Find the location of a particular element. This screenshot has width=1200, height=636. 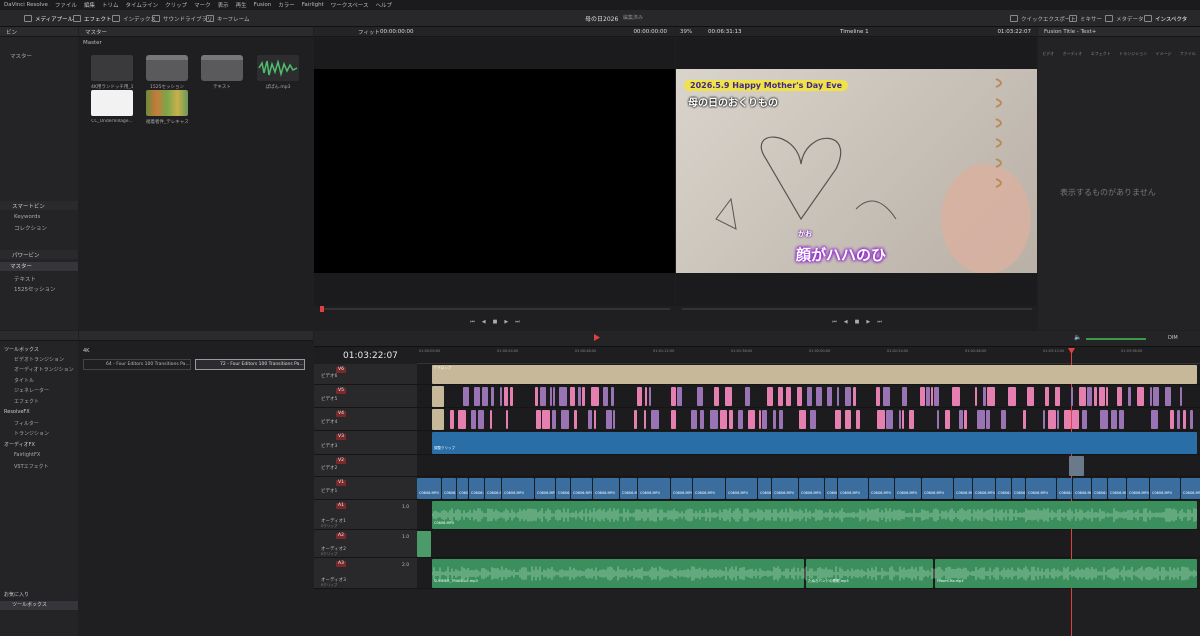

skip-back-icon: ⏮ is located at coordinates (472, 322).